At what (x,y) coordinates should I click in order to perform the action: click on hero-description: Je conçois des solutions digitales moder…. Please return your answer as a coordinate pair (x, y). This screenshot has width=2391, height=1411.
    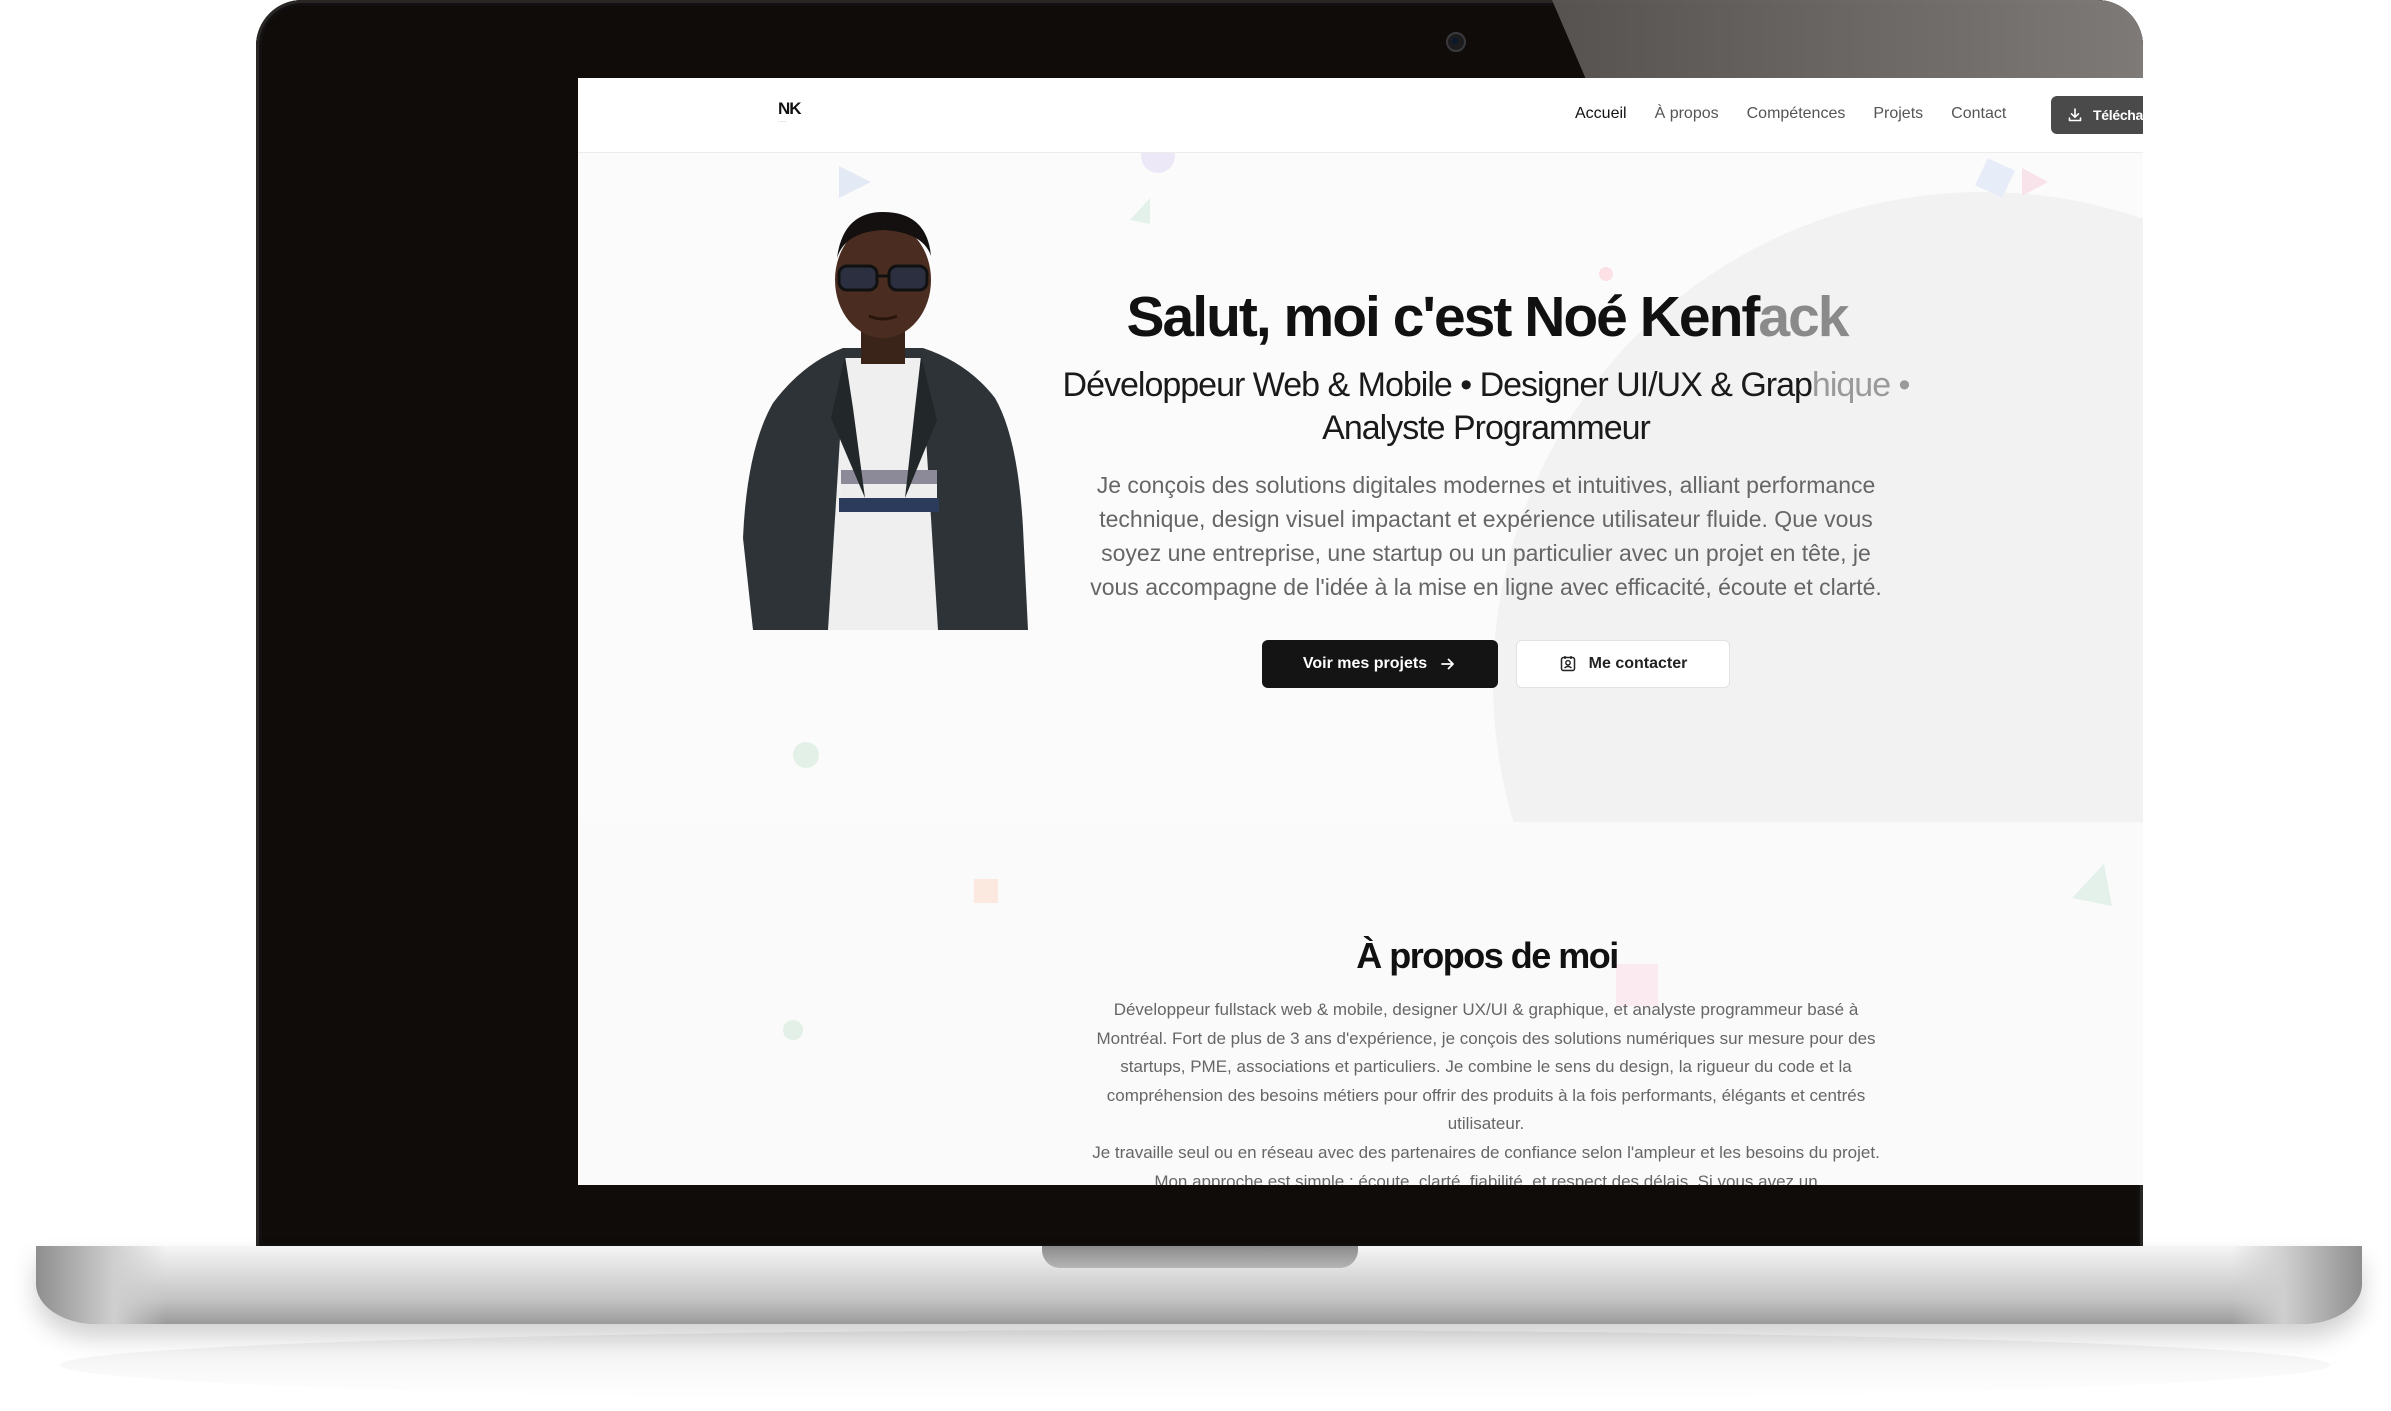
    Looking at the image, I should click on (1486, 536).